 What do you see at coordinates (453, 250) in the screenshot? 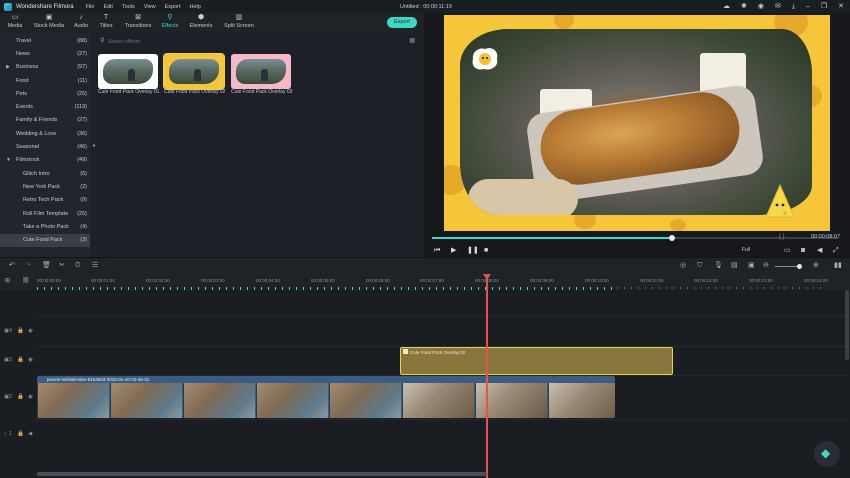
I see `play-icon: ▶` at bounding box center [453, 250].